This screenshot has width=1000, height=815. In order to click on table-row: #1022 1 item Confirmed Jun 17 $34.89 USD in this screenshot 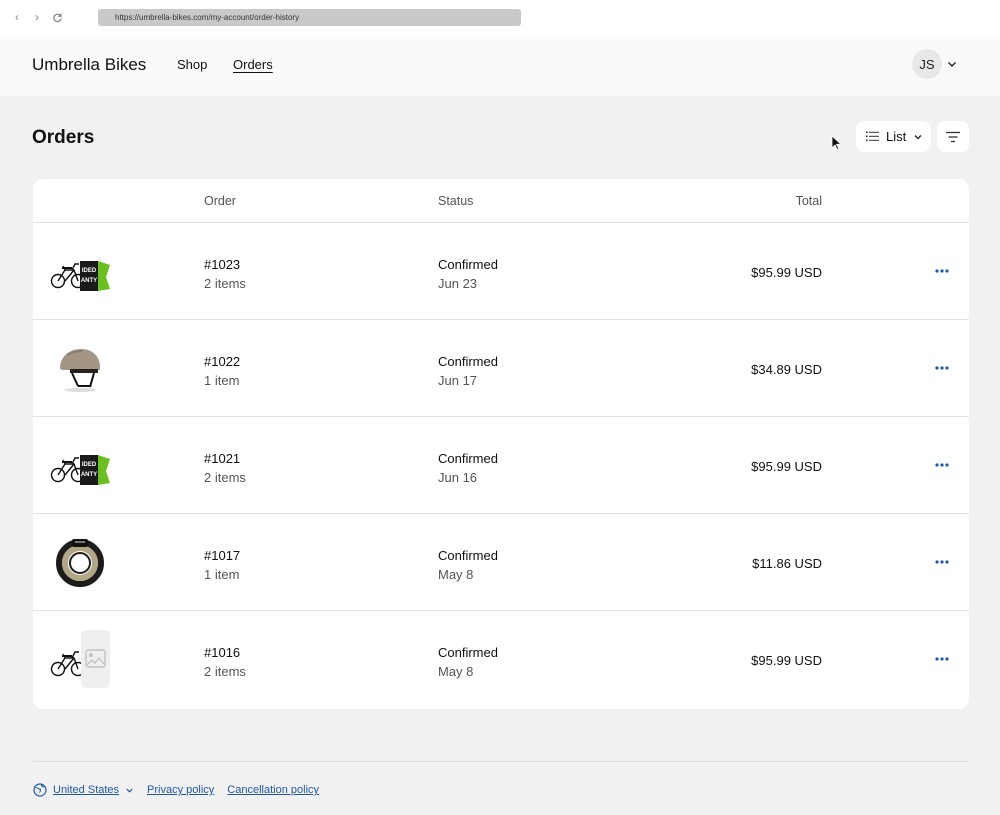, I will do `click(501, 368)`.